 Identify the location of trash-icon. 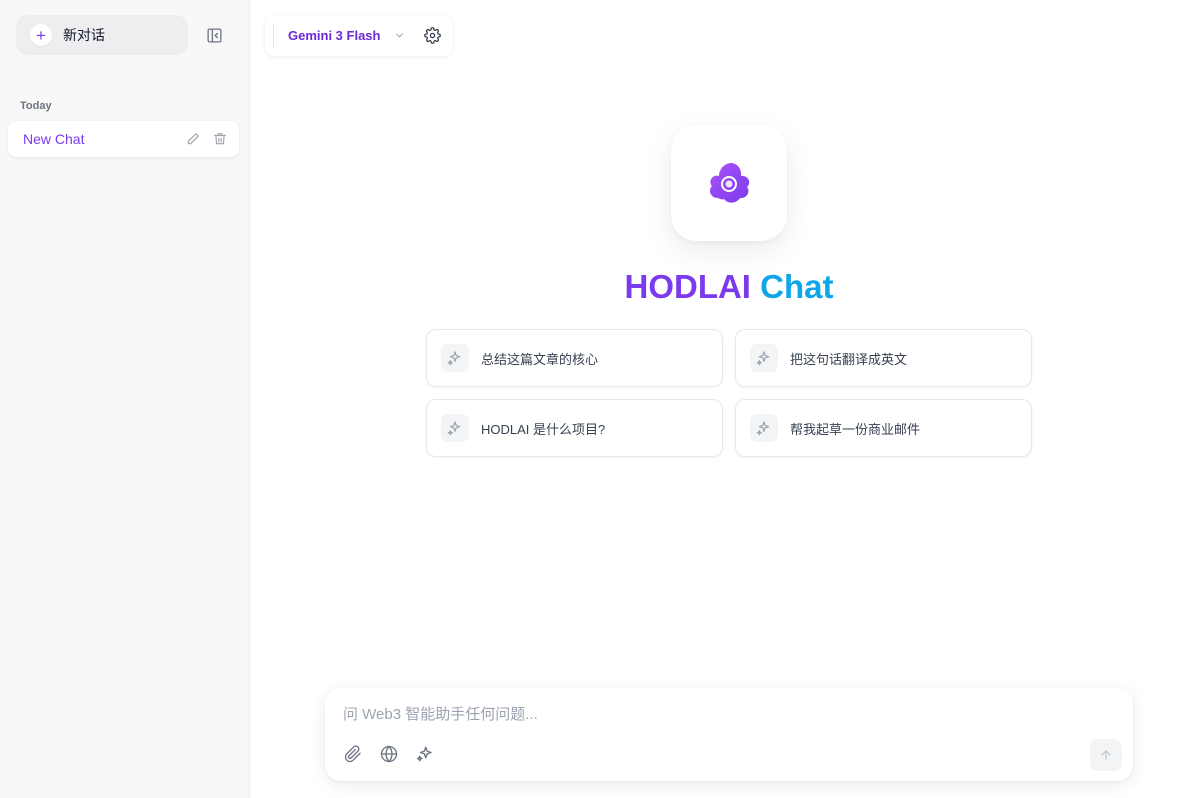
(220, 139).